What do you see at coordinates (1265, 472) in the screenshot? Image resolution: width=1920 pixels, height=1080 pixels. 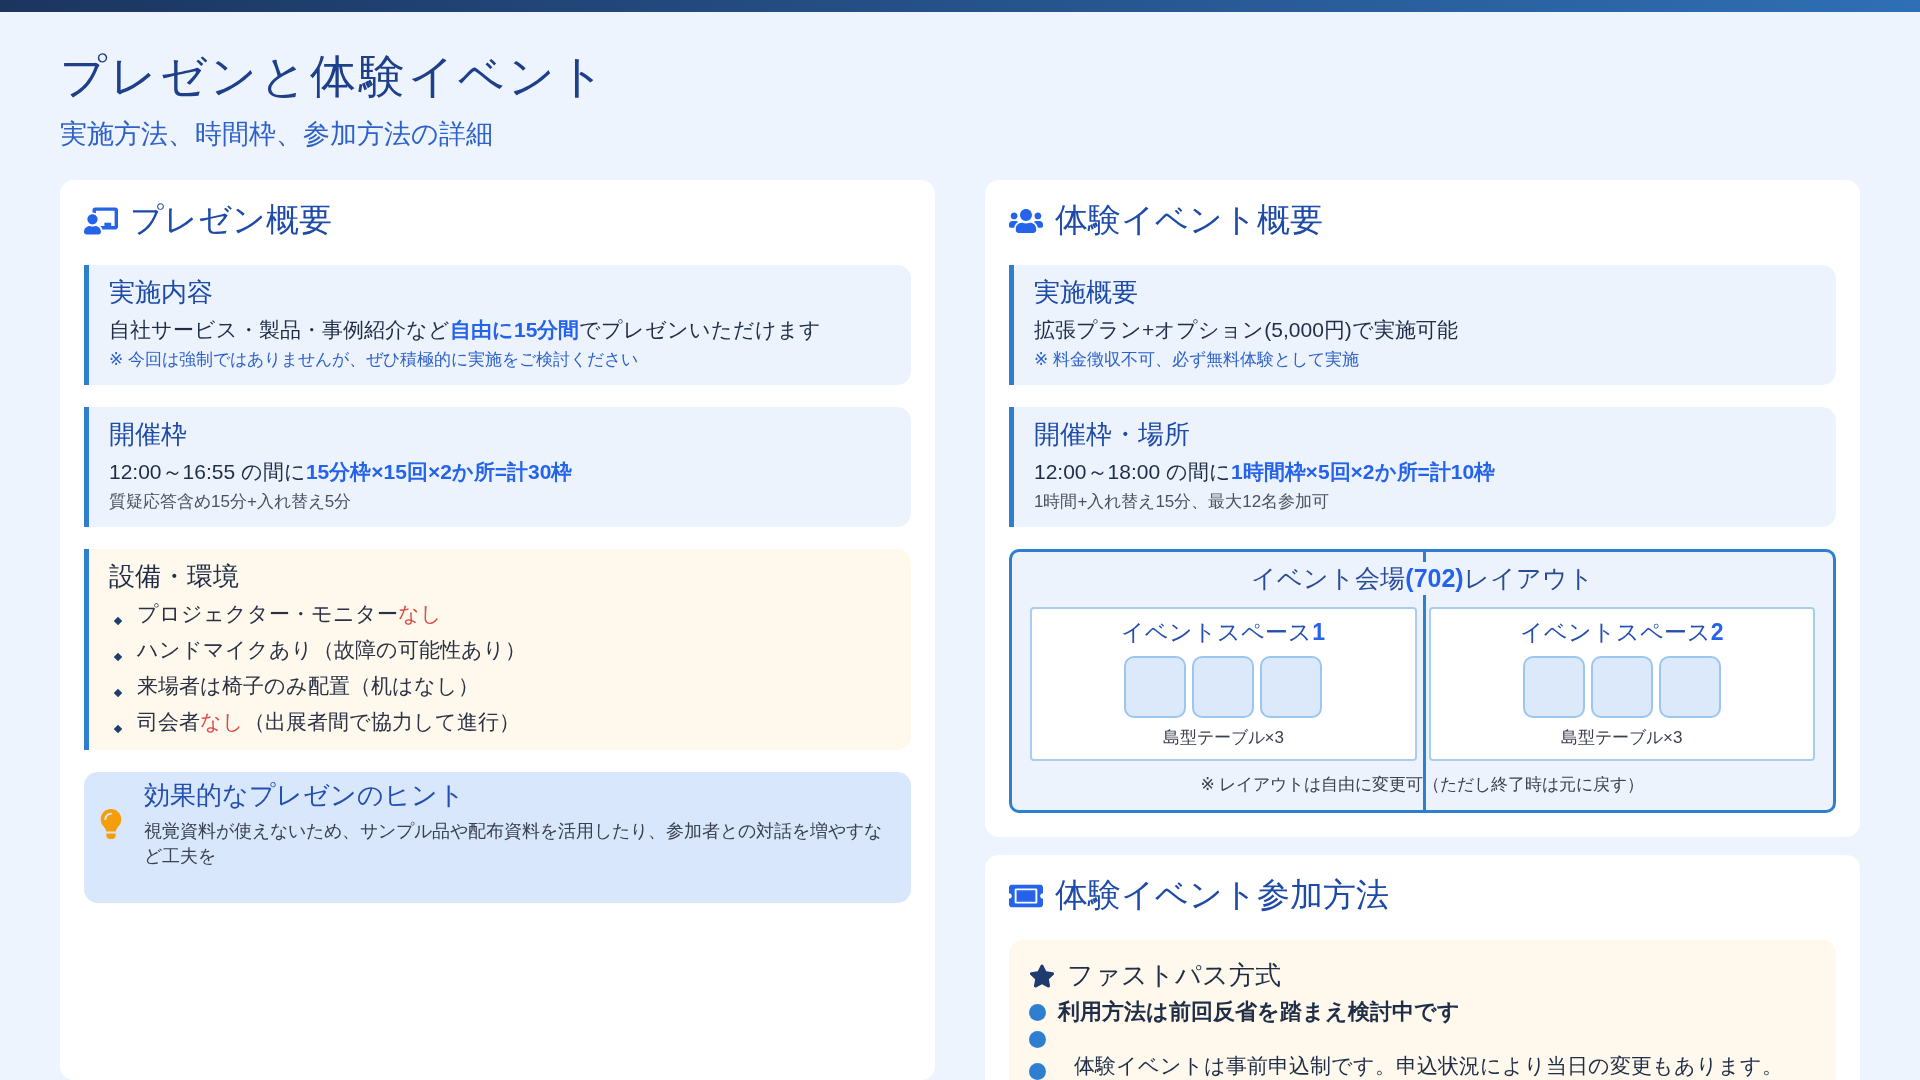 I see `panel-text: 12:00～18:00 の間に1時間枠×5回×2か所=計10枠` at bounding box center [1265, 472].